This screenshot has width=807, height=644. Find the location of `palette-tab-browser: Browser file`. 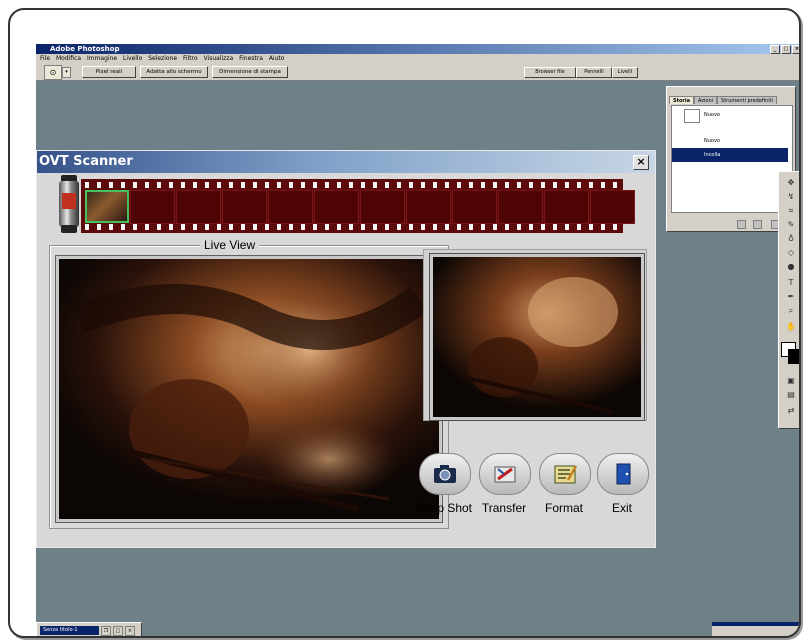

palette-tab-browser: Browser file is located at coordinates (550, 72).